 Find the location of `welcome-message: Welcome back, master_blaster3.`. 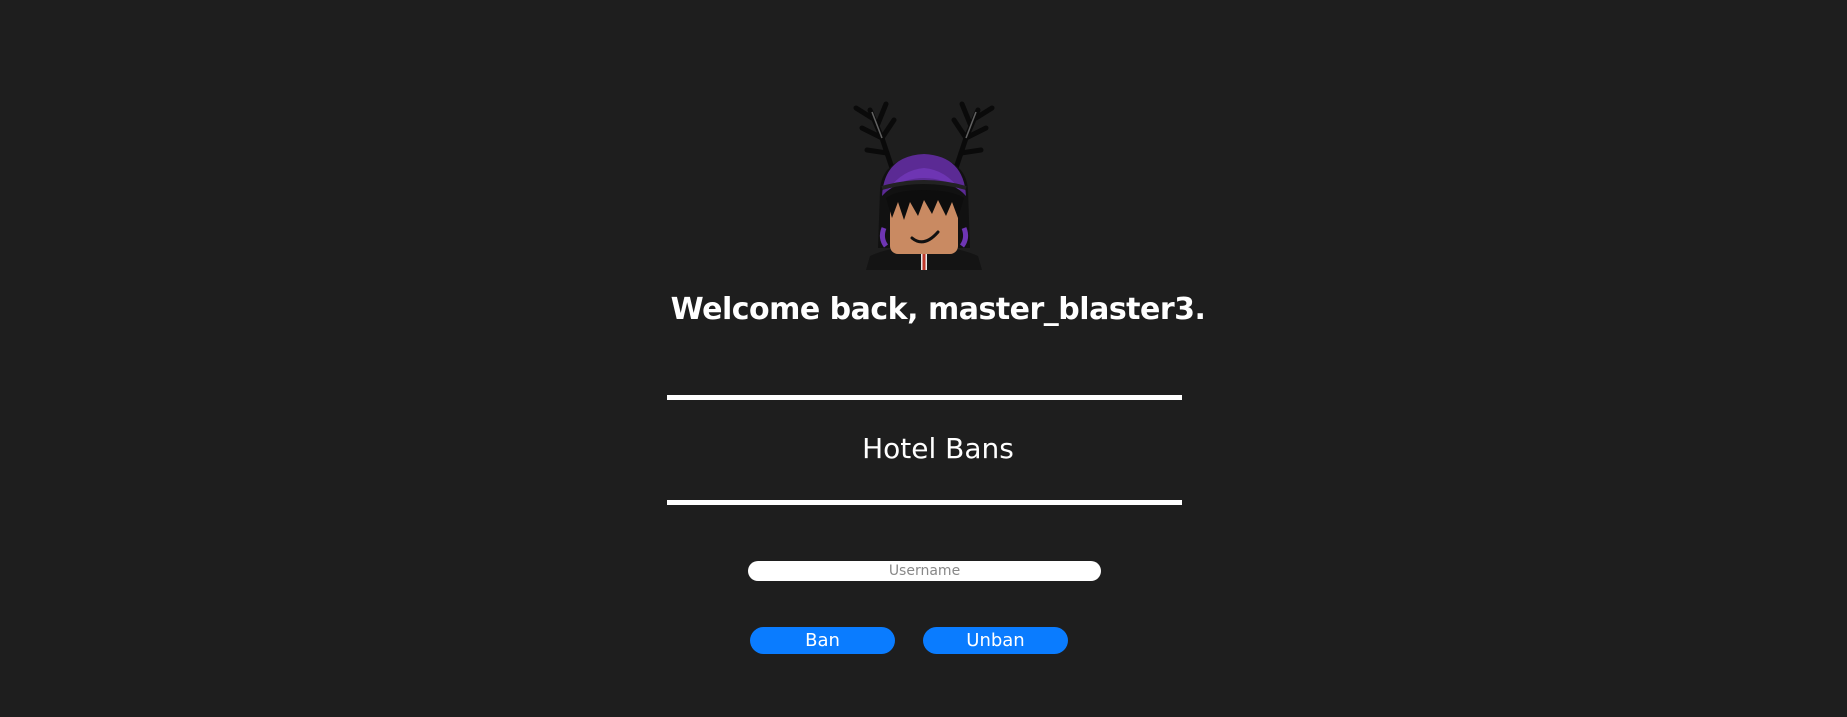

welcome-message: Welcome back, master_blaster3. is located at coordinates (938, 309).